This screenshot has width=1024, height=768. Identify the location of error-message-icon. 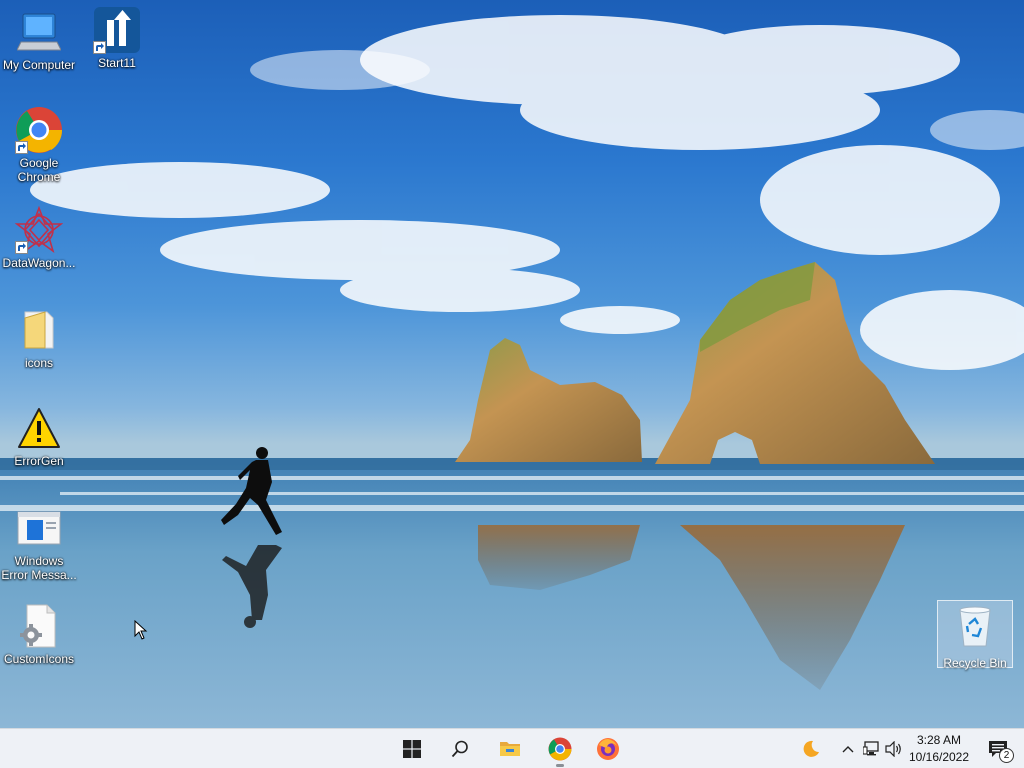
(39, 528).